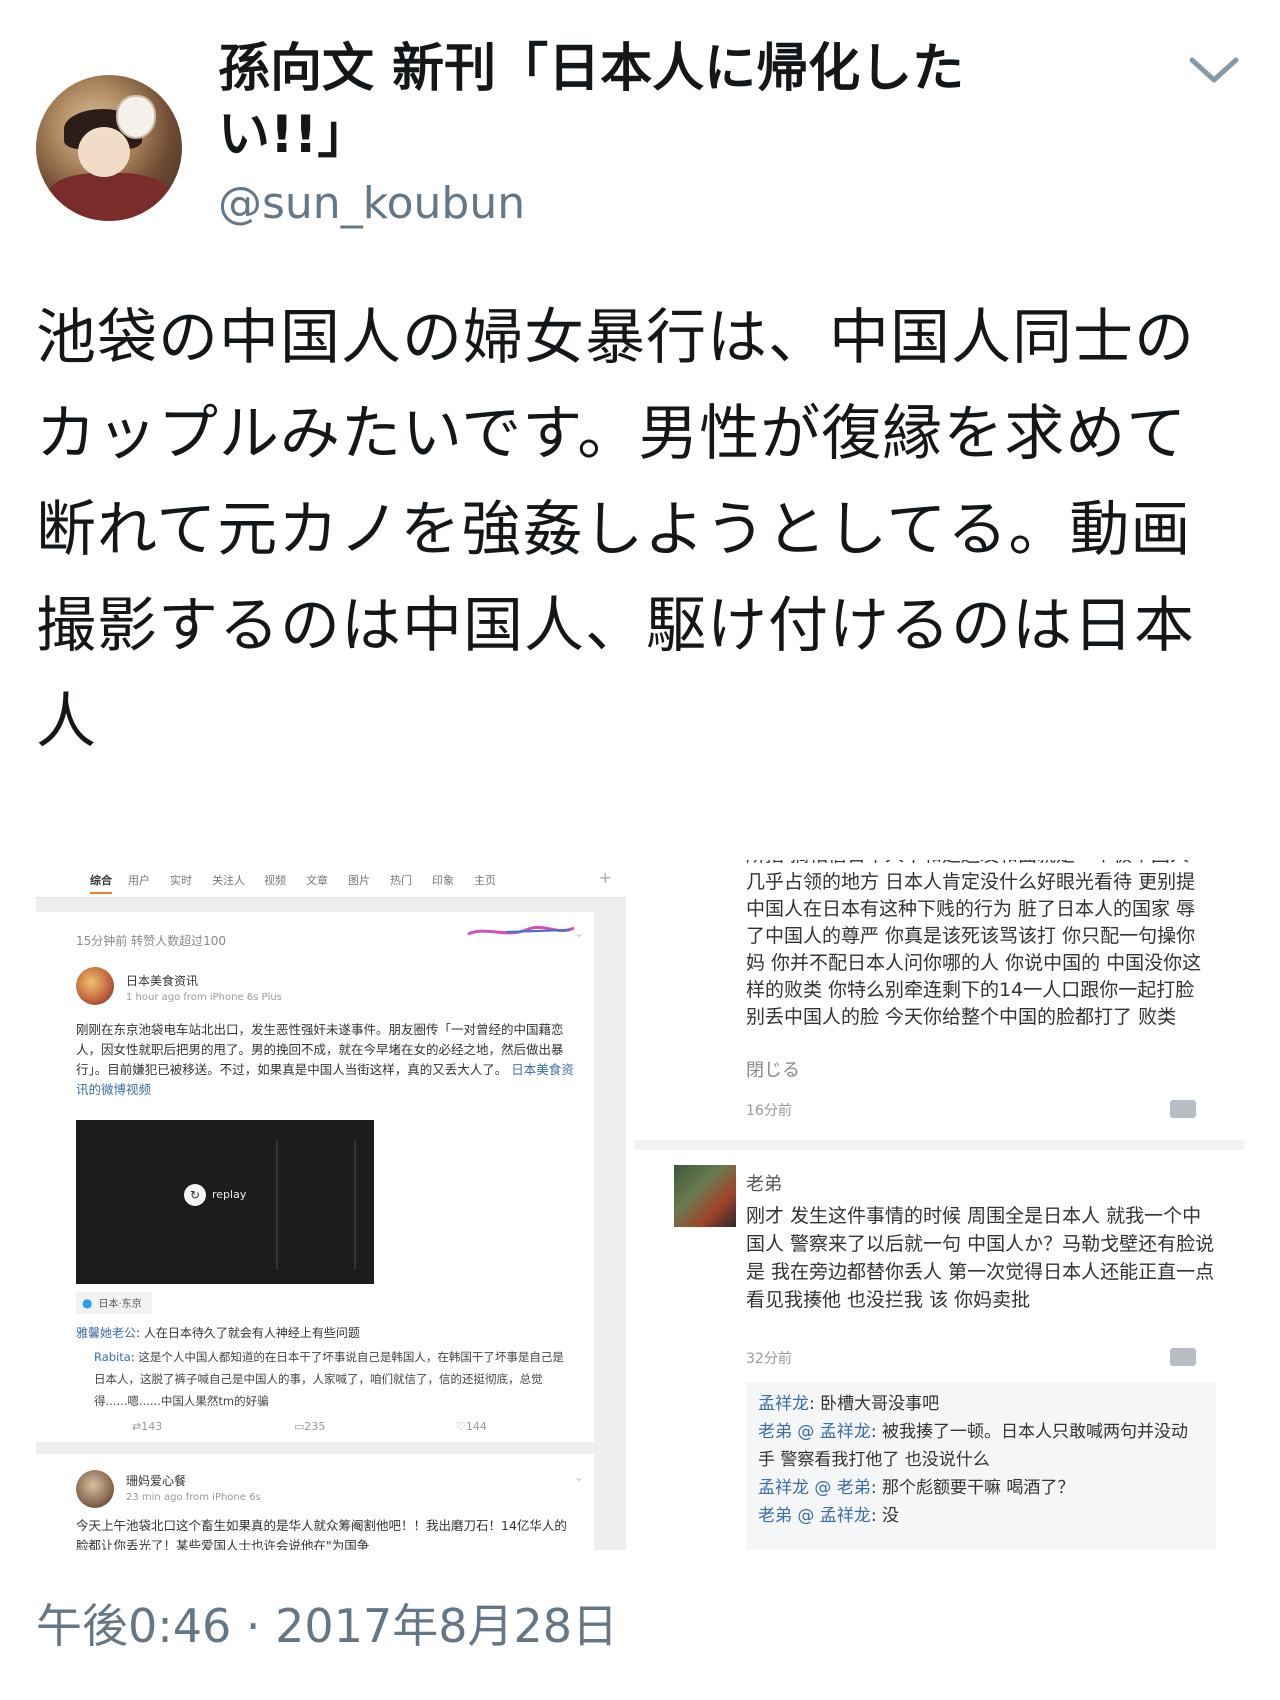  I want to click on weibo-tab: 文章, so click(317, 880).